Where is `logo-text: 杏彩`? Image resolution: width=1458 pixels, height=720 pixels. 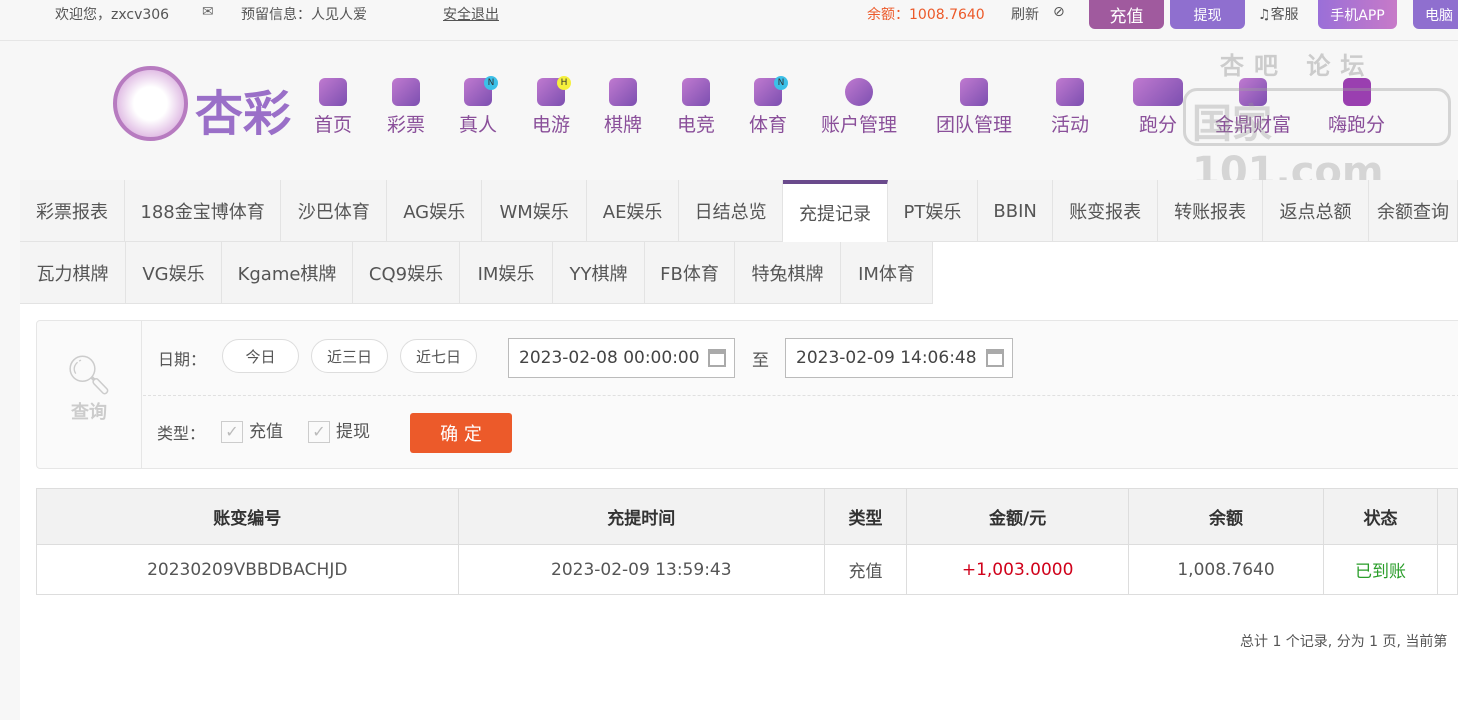
logo-text: 杏彩 is located at coordinates (243, 114).